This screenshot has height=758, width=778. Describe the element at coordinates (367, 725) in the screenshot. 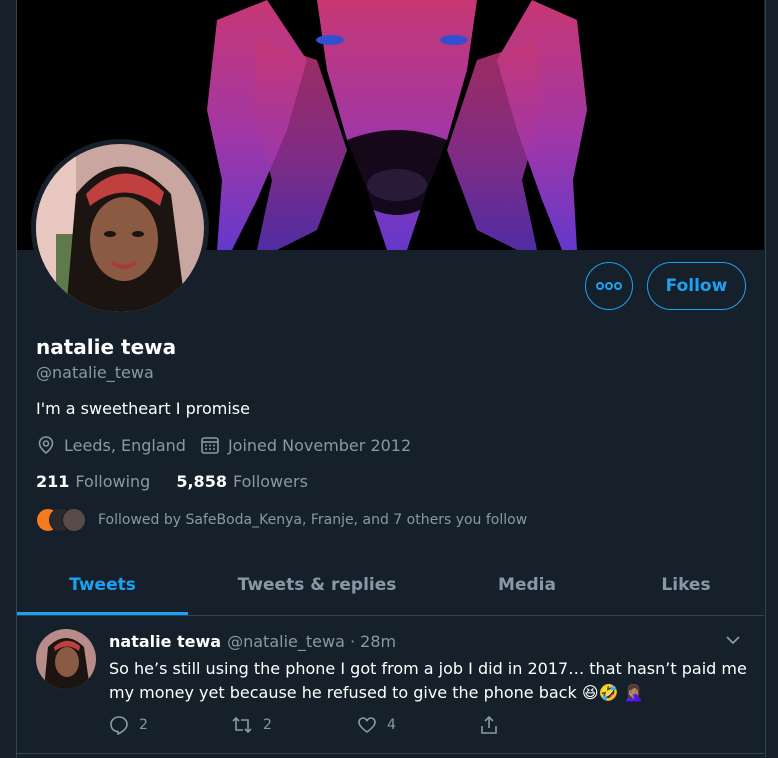

I see `heart-icon` at that location.